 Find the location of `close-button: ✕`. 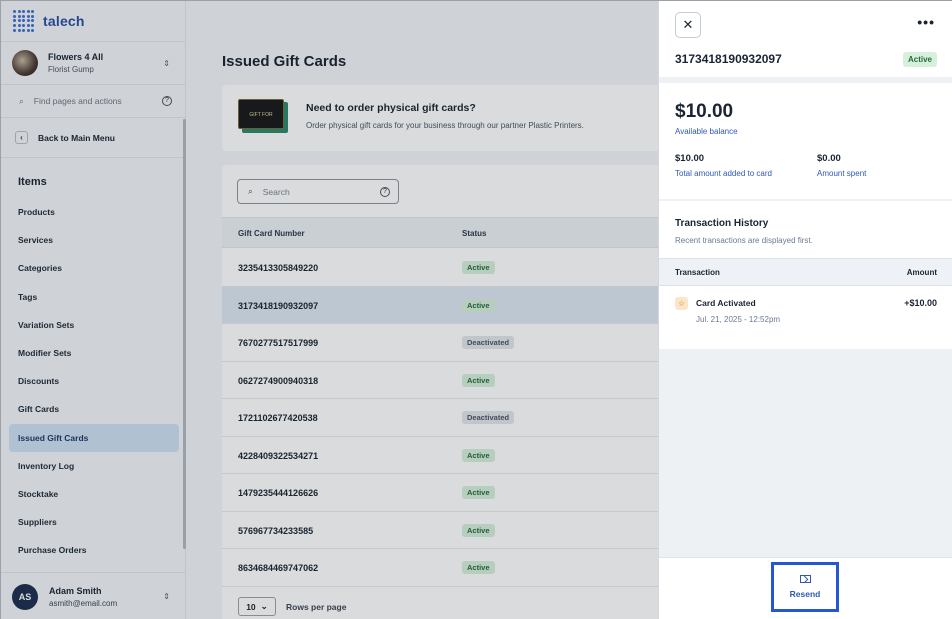

close-button: ✕ is located at coordinates (688, 25).